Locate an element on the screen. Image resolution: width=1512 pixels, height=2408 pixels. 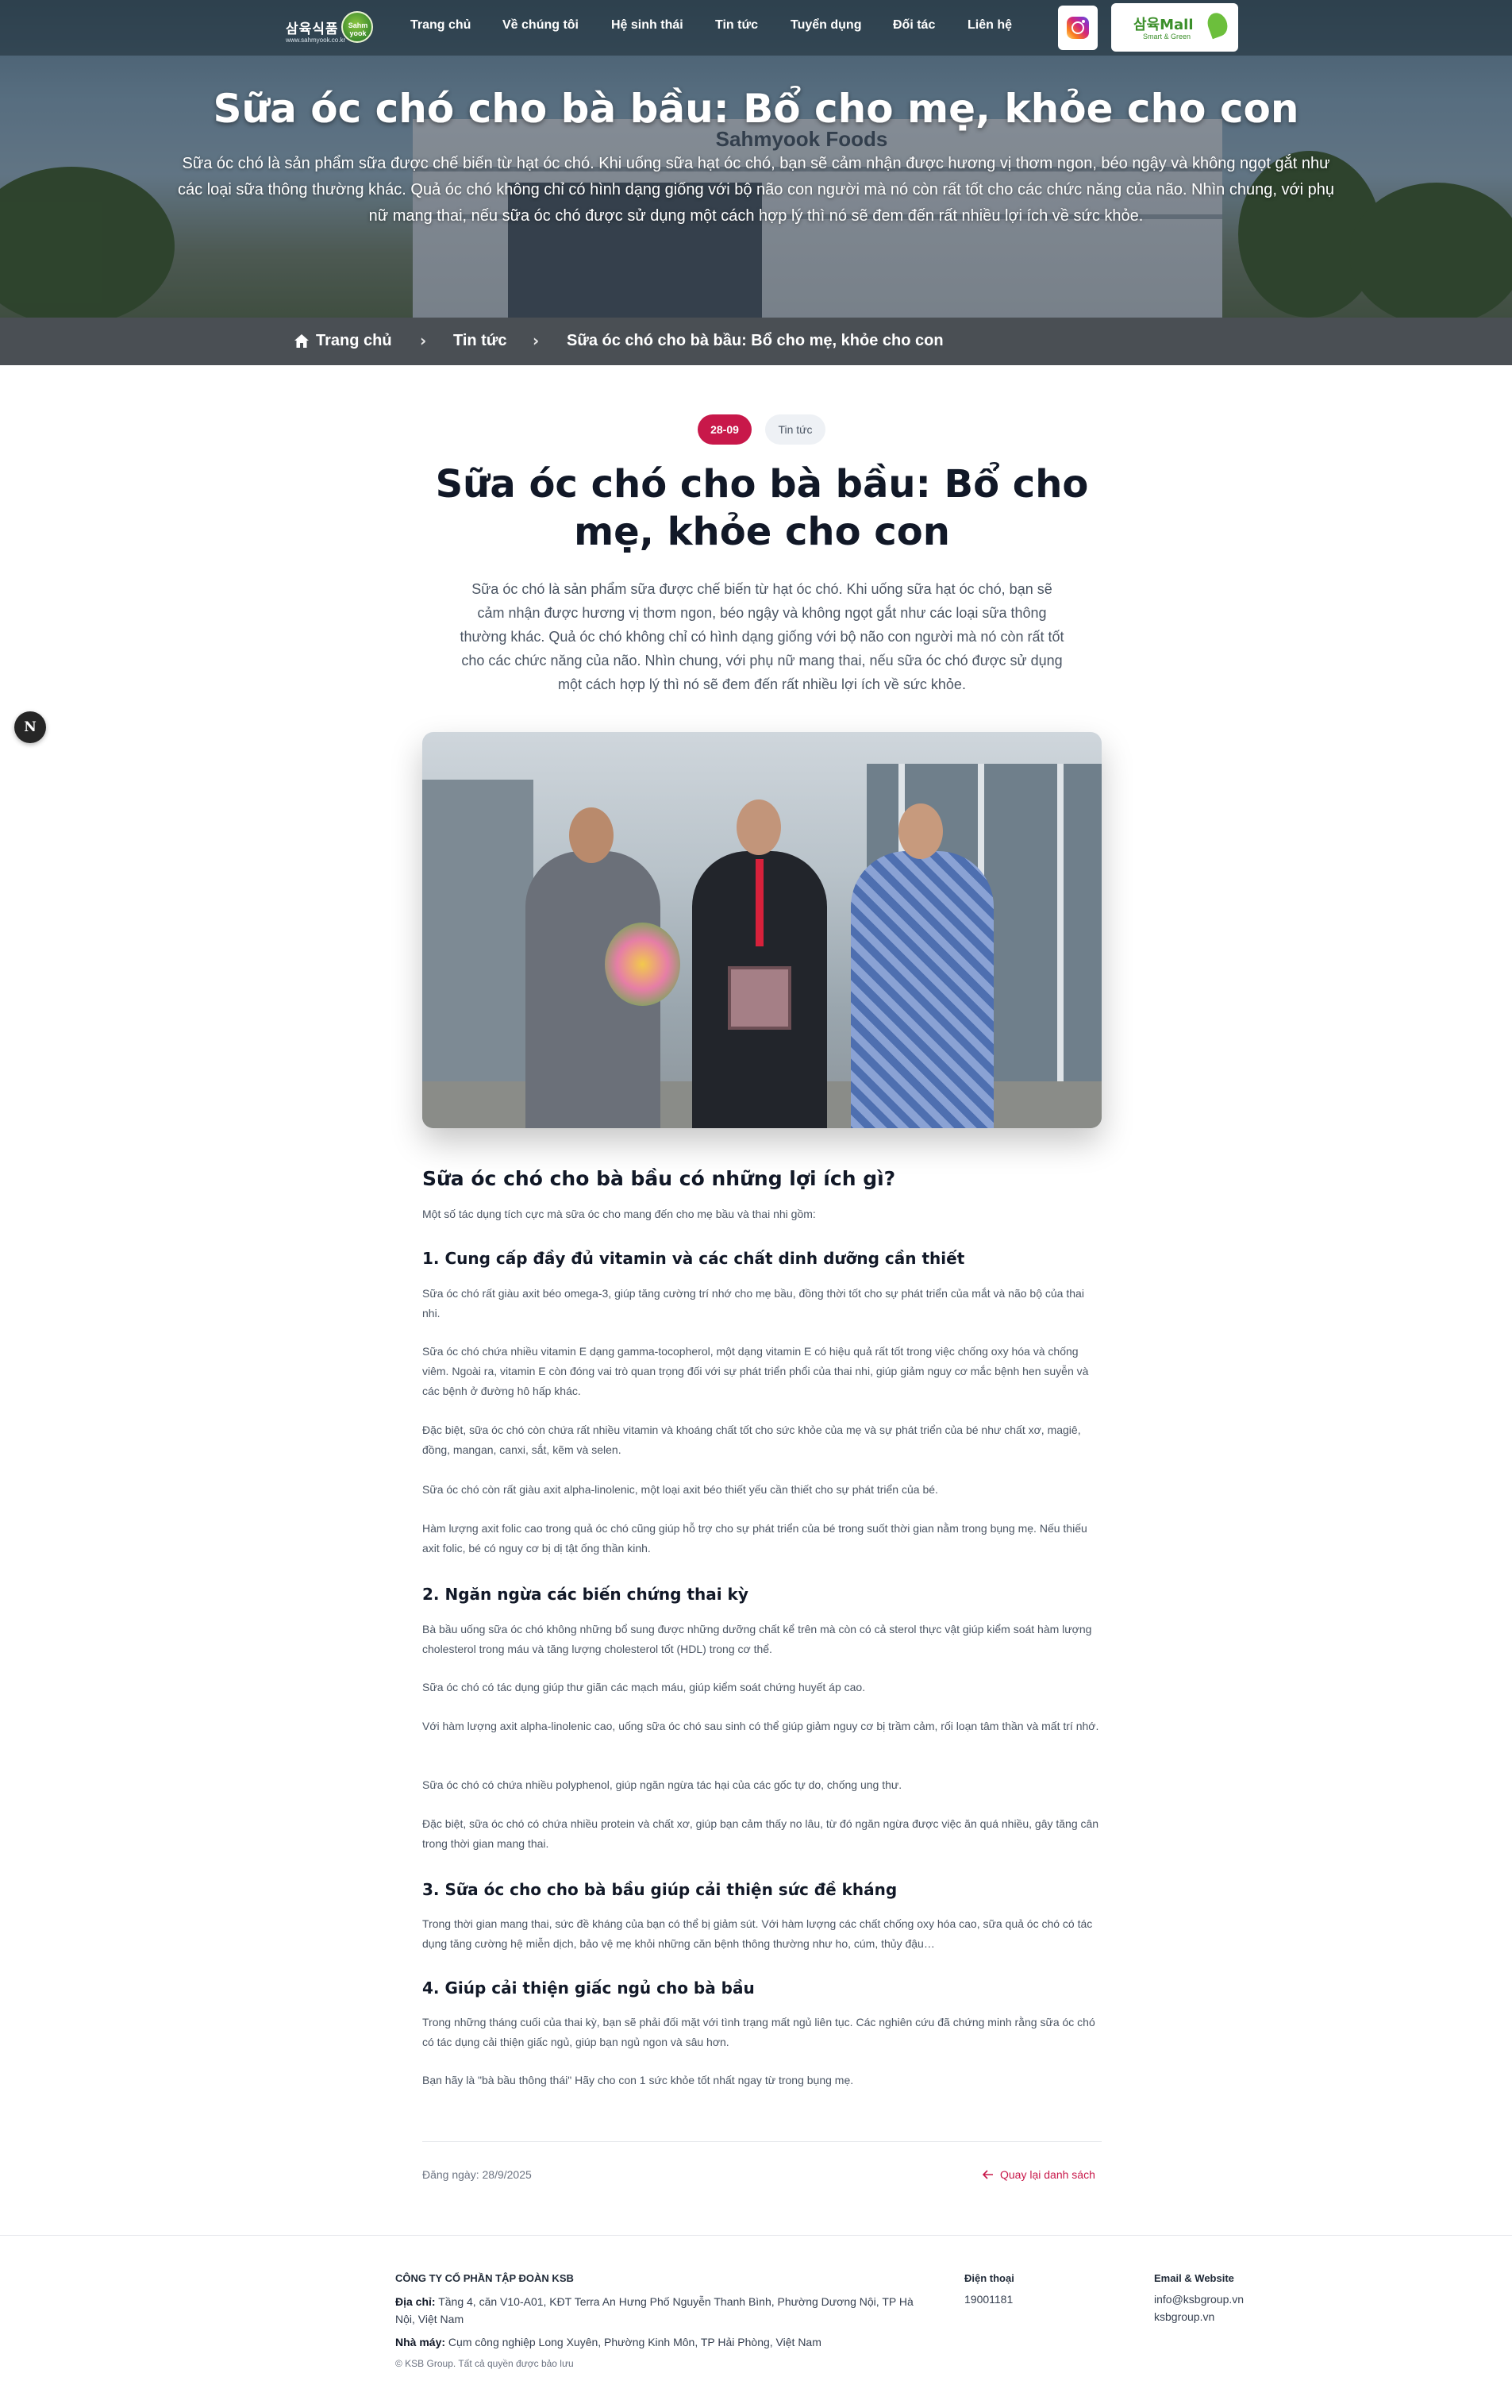
logo-badge: Sahm yook is located at coordinates (357, 27).